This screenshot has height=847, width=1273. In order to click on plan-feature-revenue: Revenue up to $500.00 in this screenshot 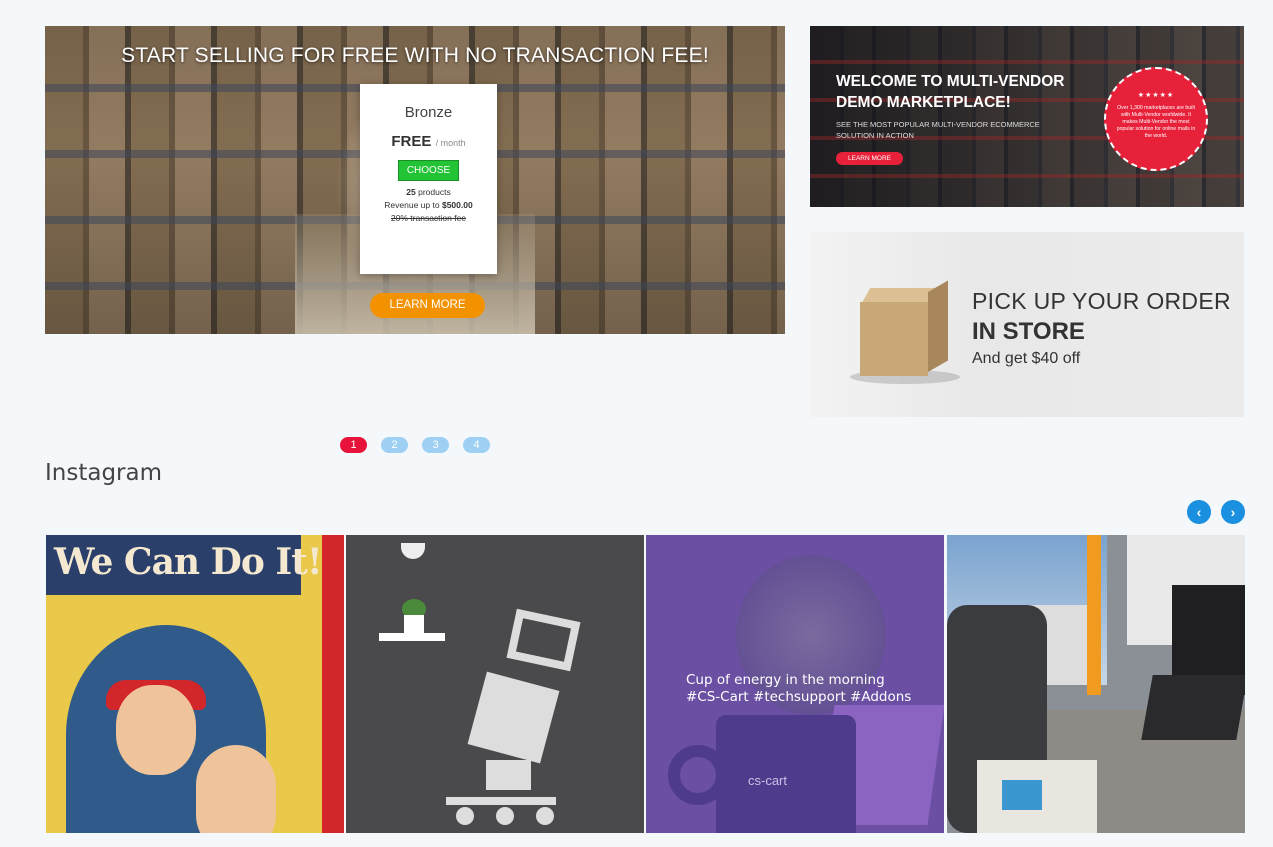, I will do `click(428, 205)`.